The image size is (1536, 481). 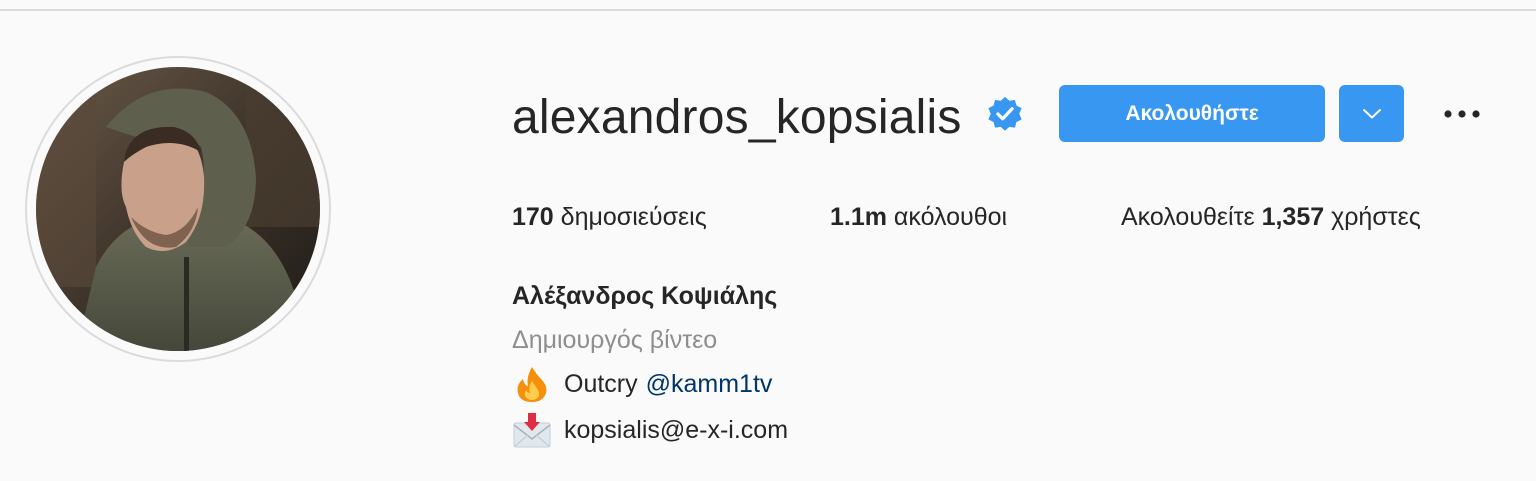 I want to click on bio-text: Outcry, so click(x=601, y=384).